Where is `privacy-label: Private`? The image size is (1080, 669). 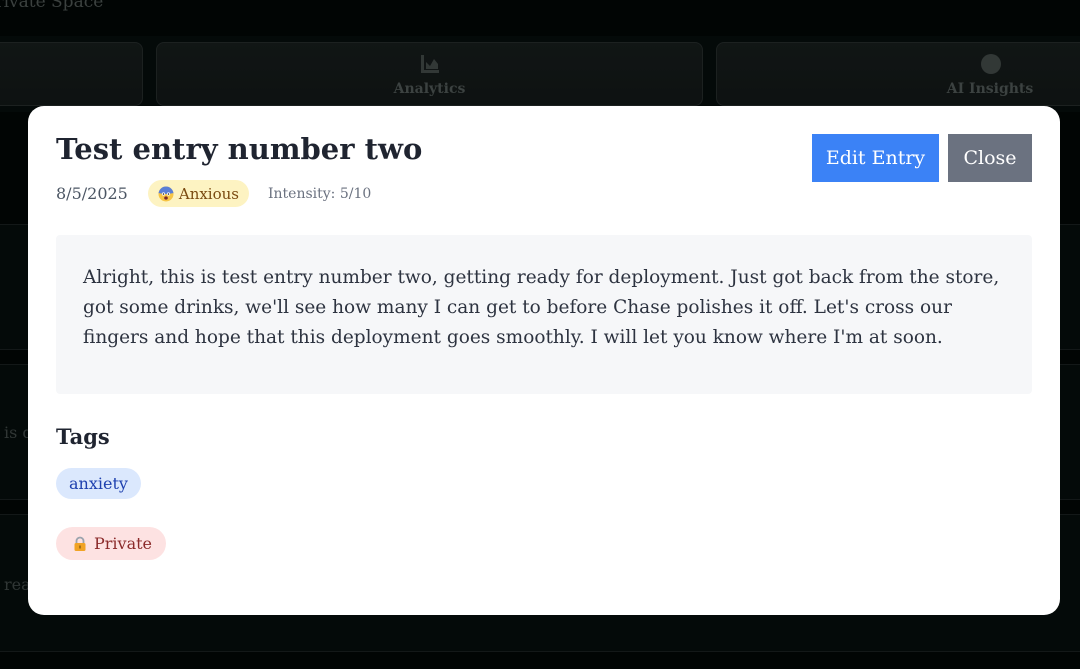 privacy-label: Private is located at coordinates (123, 543).